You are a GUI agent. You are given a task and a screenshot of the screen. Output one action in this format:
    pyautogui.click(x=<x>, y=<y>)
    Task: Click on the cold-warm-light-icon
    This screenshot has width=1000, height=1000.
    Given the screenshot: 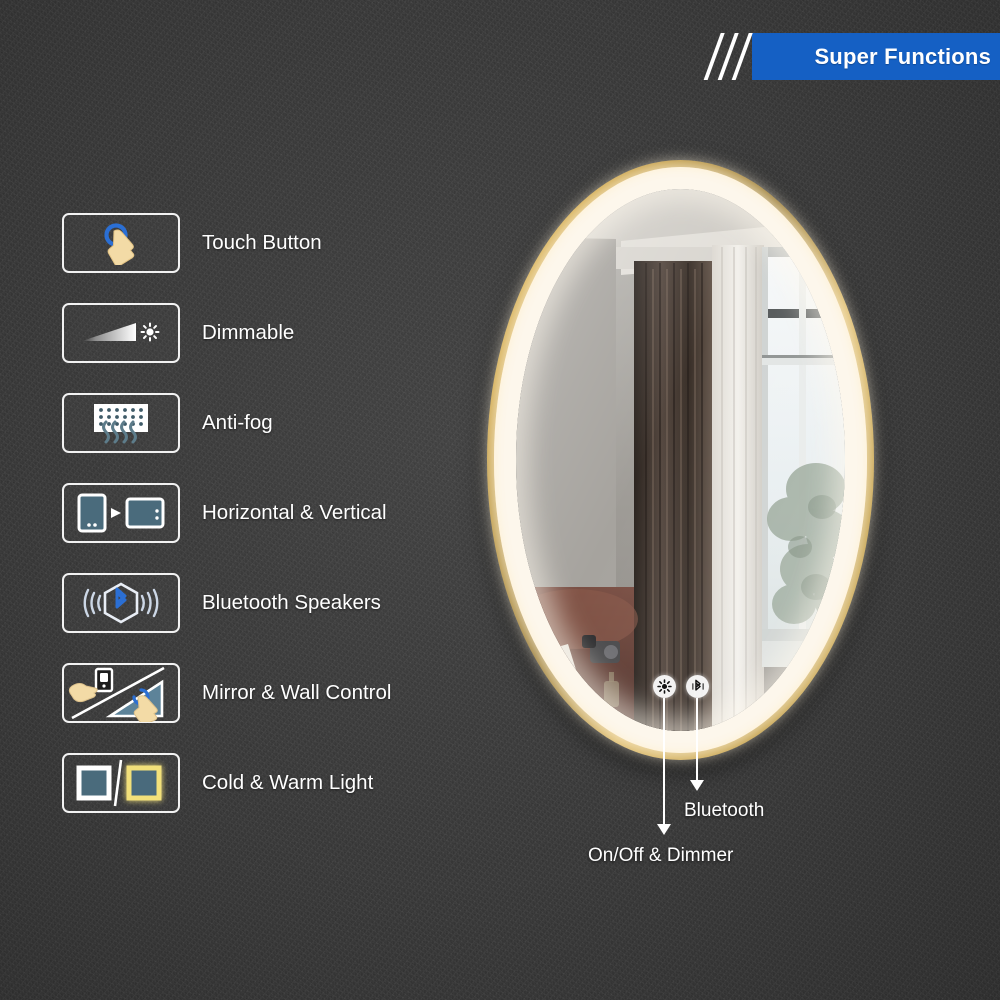 What is the action you would take?
    pyautogui.click(x=119, y=783)
    